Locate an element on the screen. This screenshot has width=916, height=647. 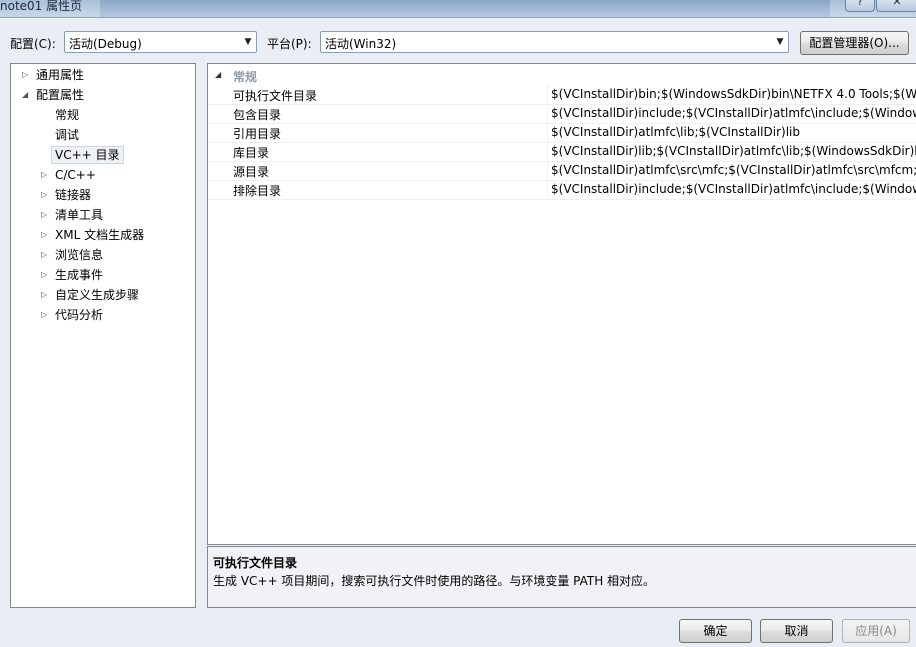
ok-button: 确定 is located at coordinates (715, 631).